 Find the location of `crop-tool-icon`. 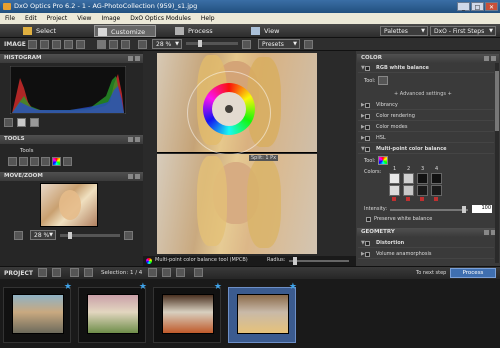

crop-tool-icon is located at coordinates (12, 161).